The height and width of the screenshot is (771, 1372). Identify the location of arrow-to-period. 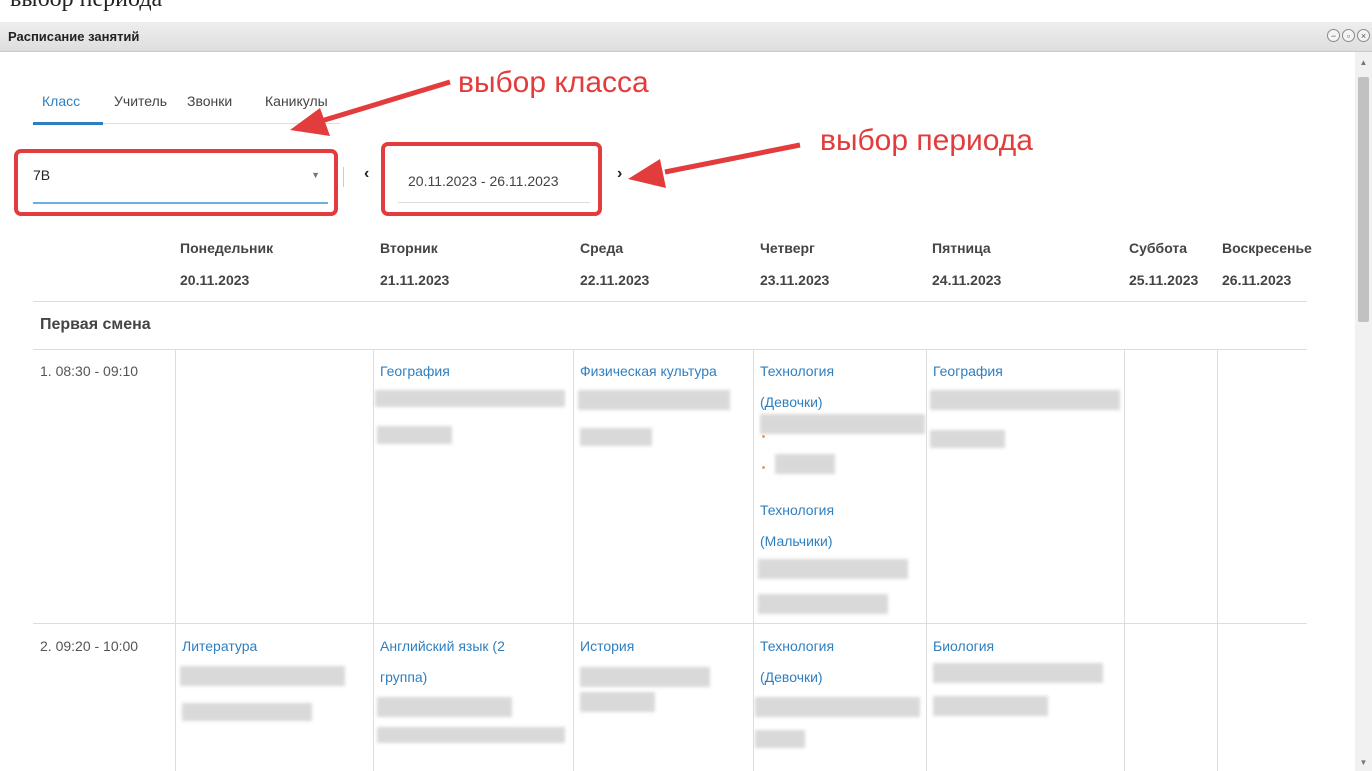
(732, 158).